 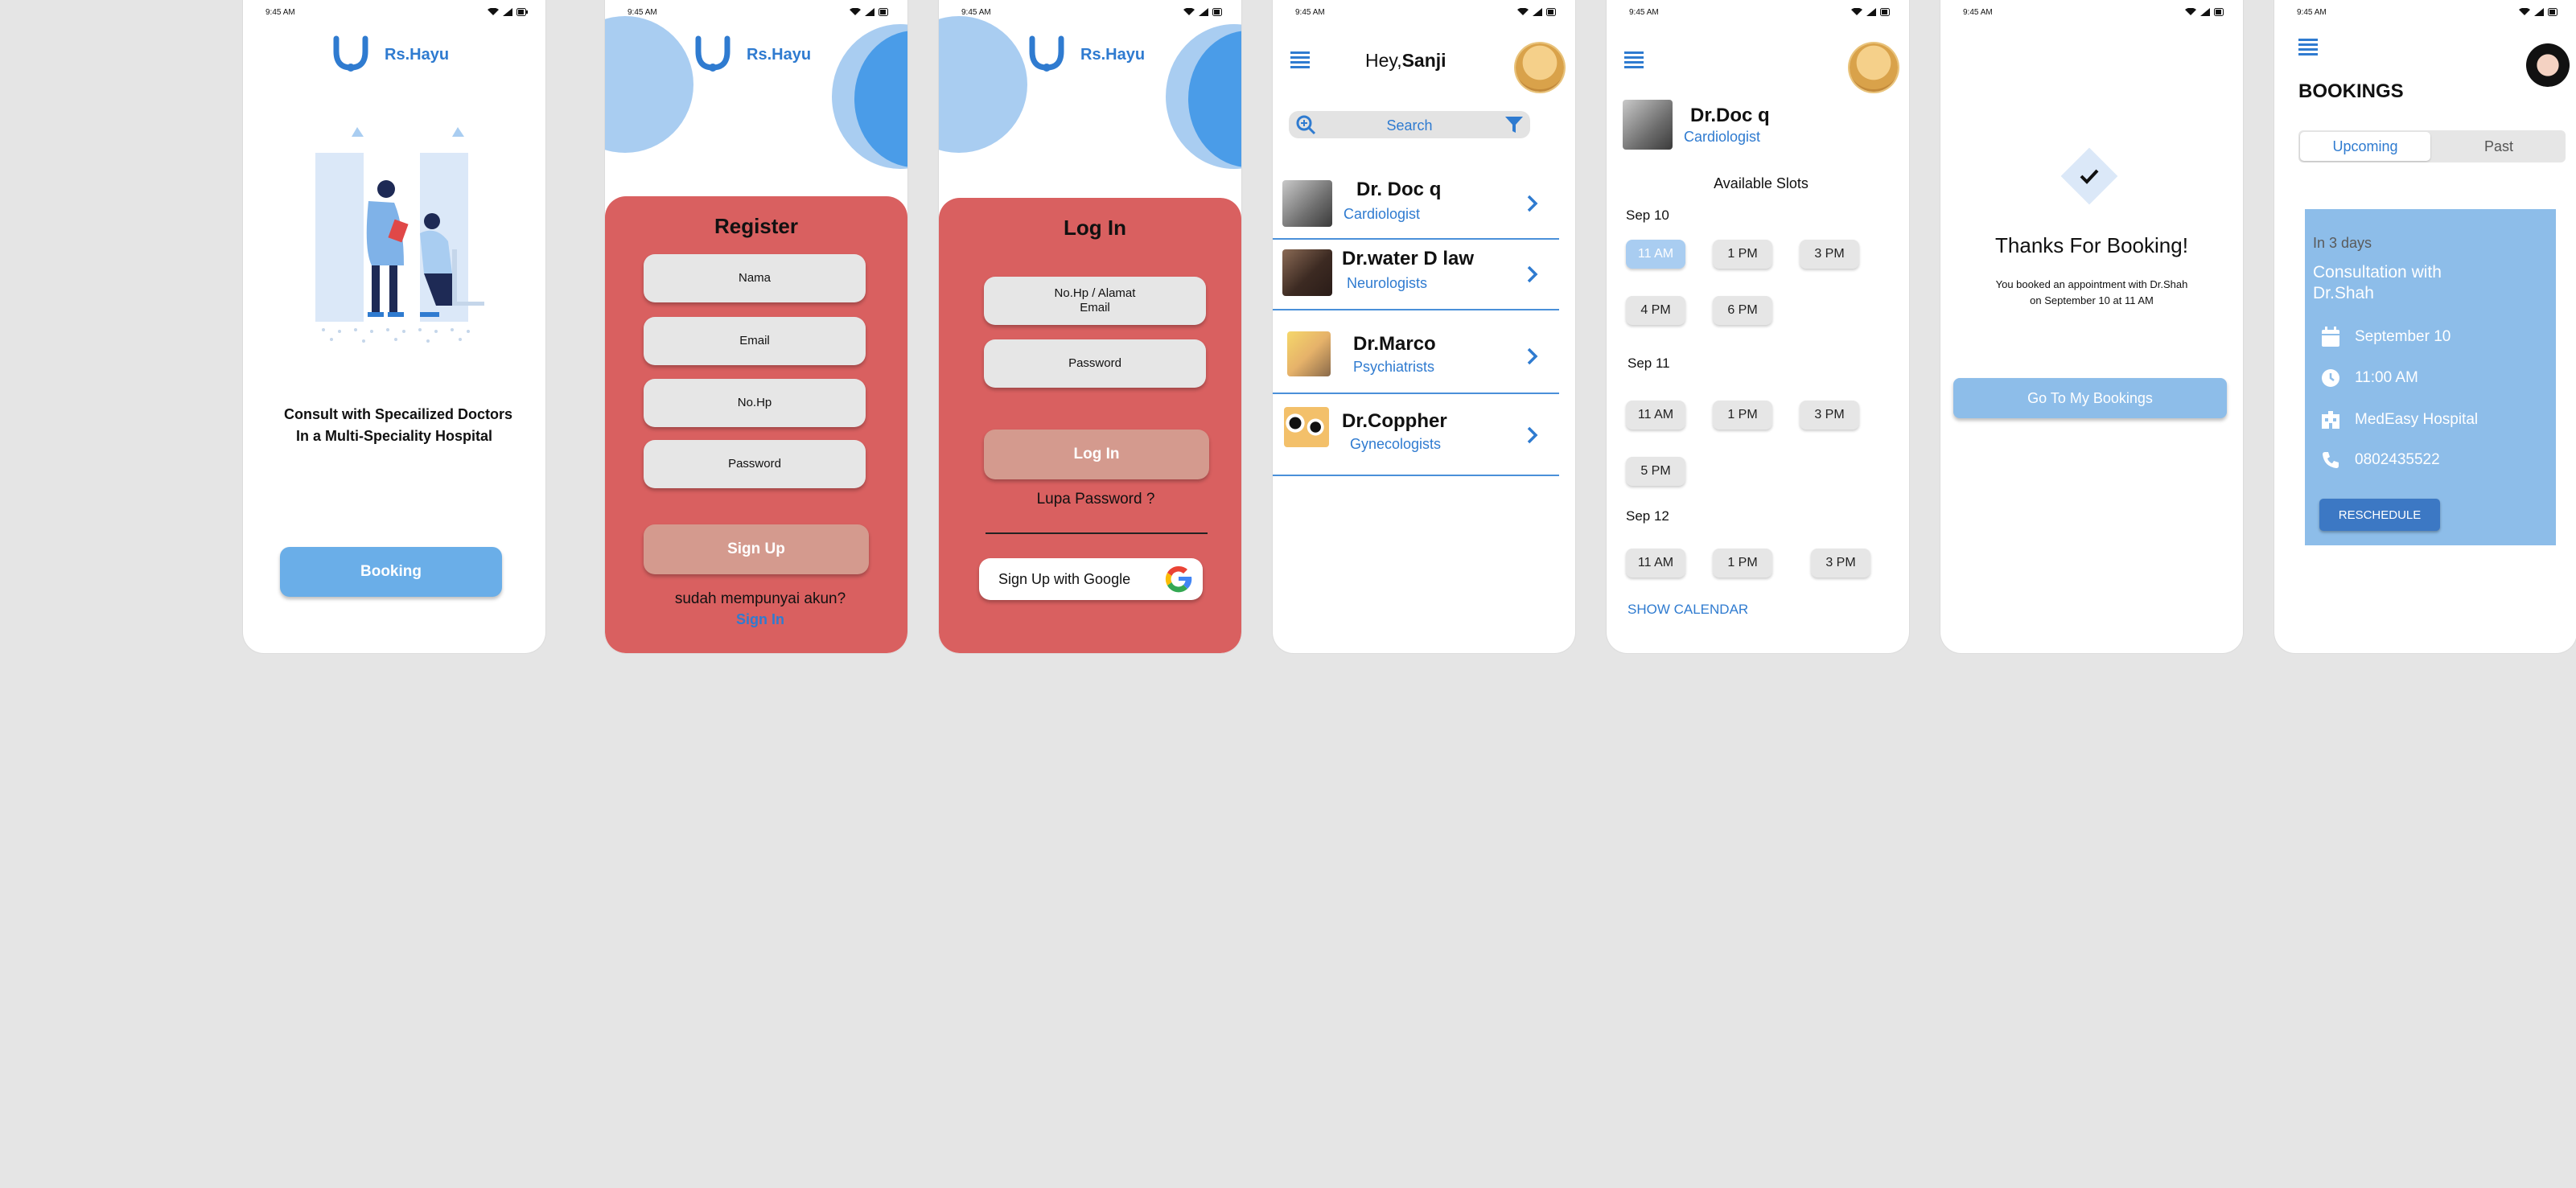 I want to click on booking-consultation: Consultation with Dr.Shah, so click(x=2377, y=283).